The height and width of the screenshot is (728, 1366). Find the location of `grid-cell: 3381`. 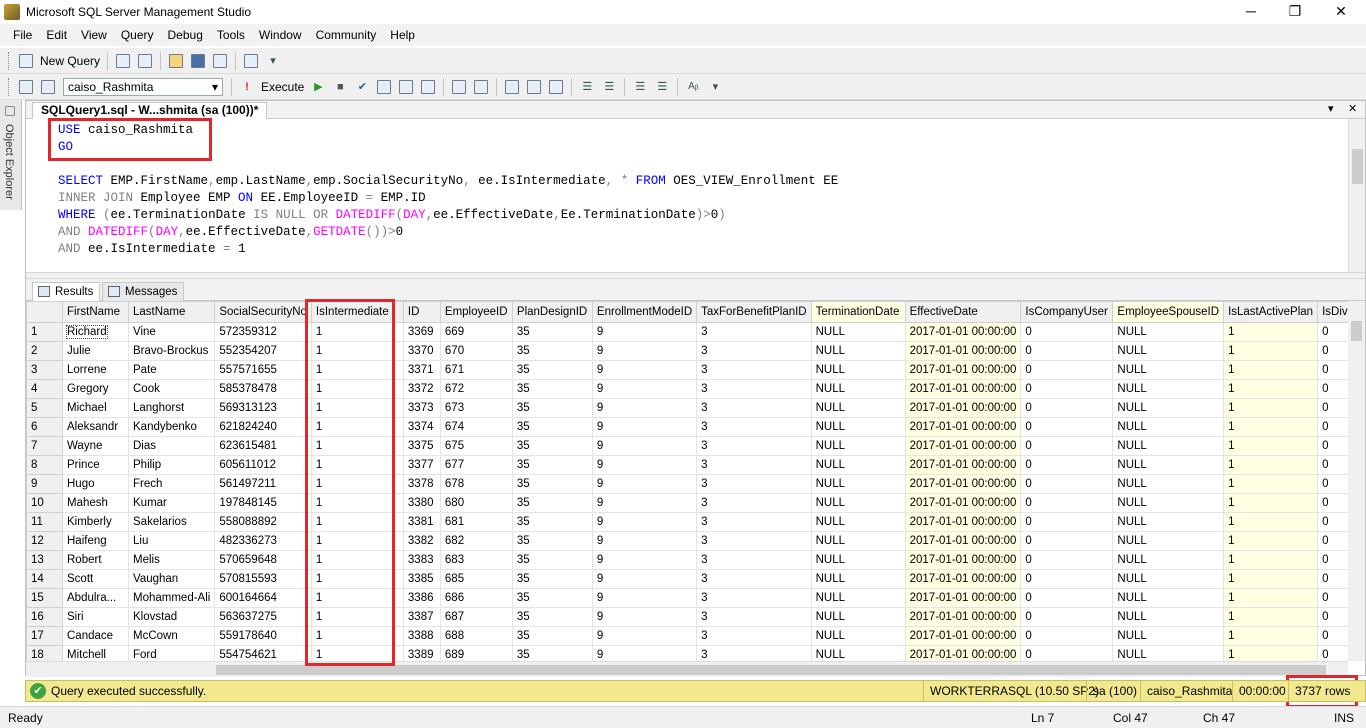

grid-cell: 3381 is located at coordinates (421, 522).